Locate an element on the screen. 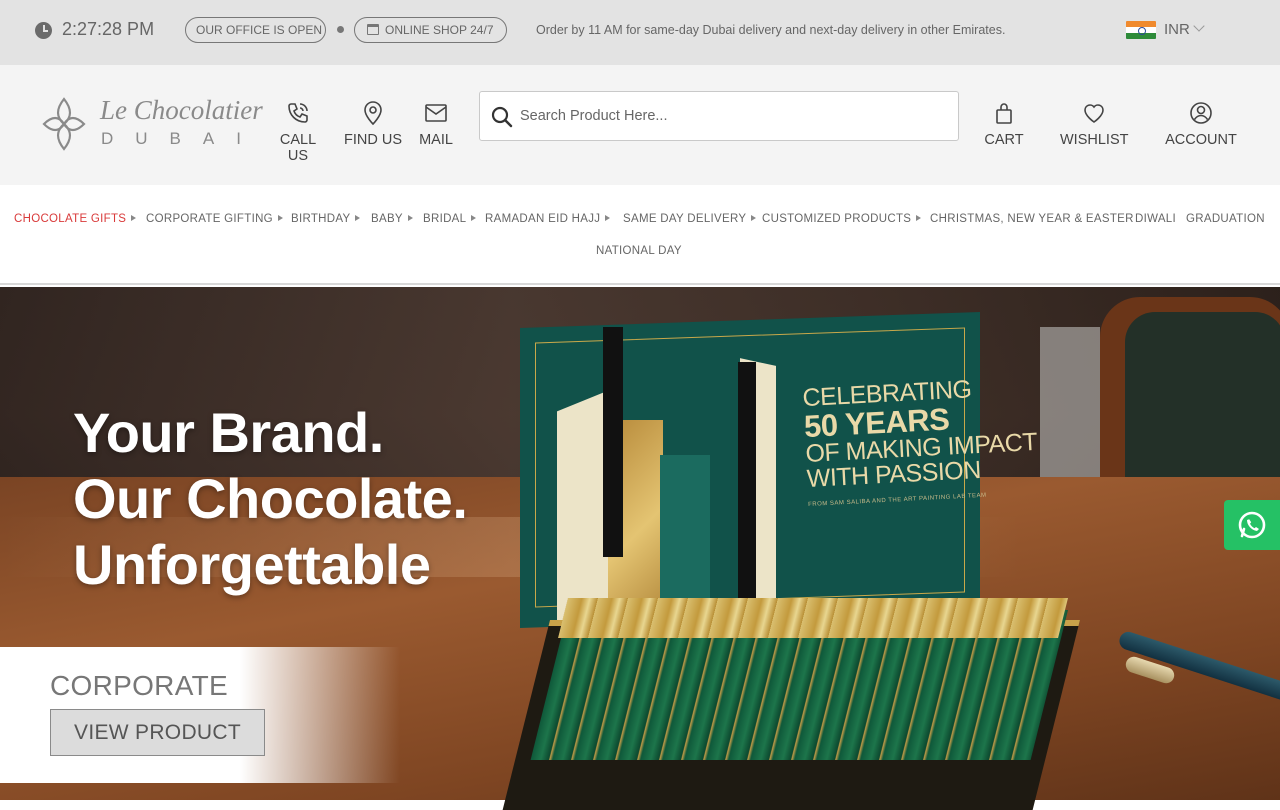 This screenshot has height=810, width=1280. nav-item-label: NATIONAL DAY is located at coordinates (639, 251).